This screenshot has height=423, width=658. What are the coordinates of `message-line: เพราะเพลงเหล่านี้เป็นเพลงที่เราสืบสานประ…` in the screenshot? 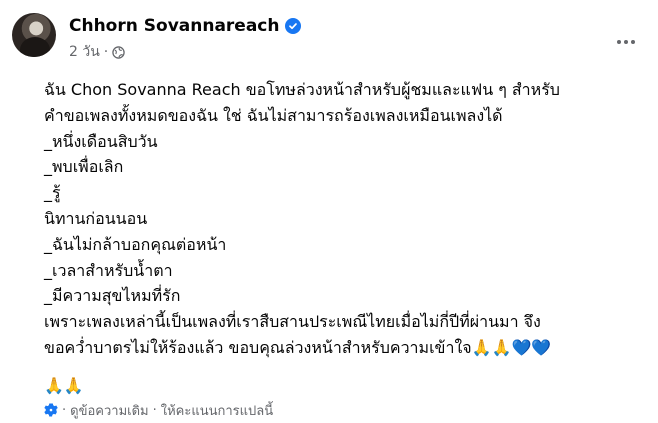 It's located at (292, 322).